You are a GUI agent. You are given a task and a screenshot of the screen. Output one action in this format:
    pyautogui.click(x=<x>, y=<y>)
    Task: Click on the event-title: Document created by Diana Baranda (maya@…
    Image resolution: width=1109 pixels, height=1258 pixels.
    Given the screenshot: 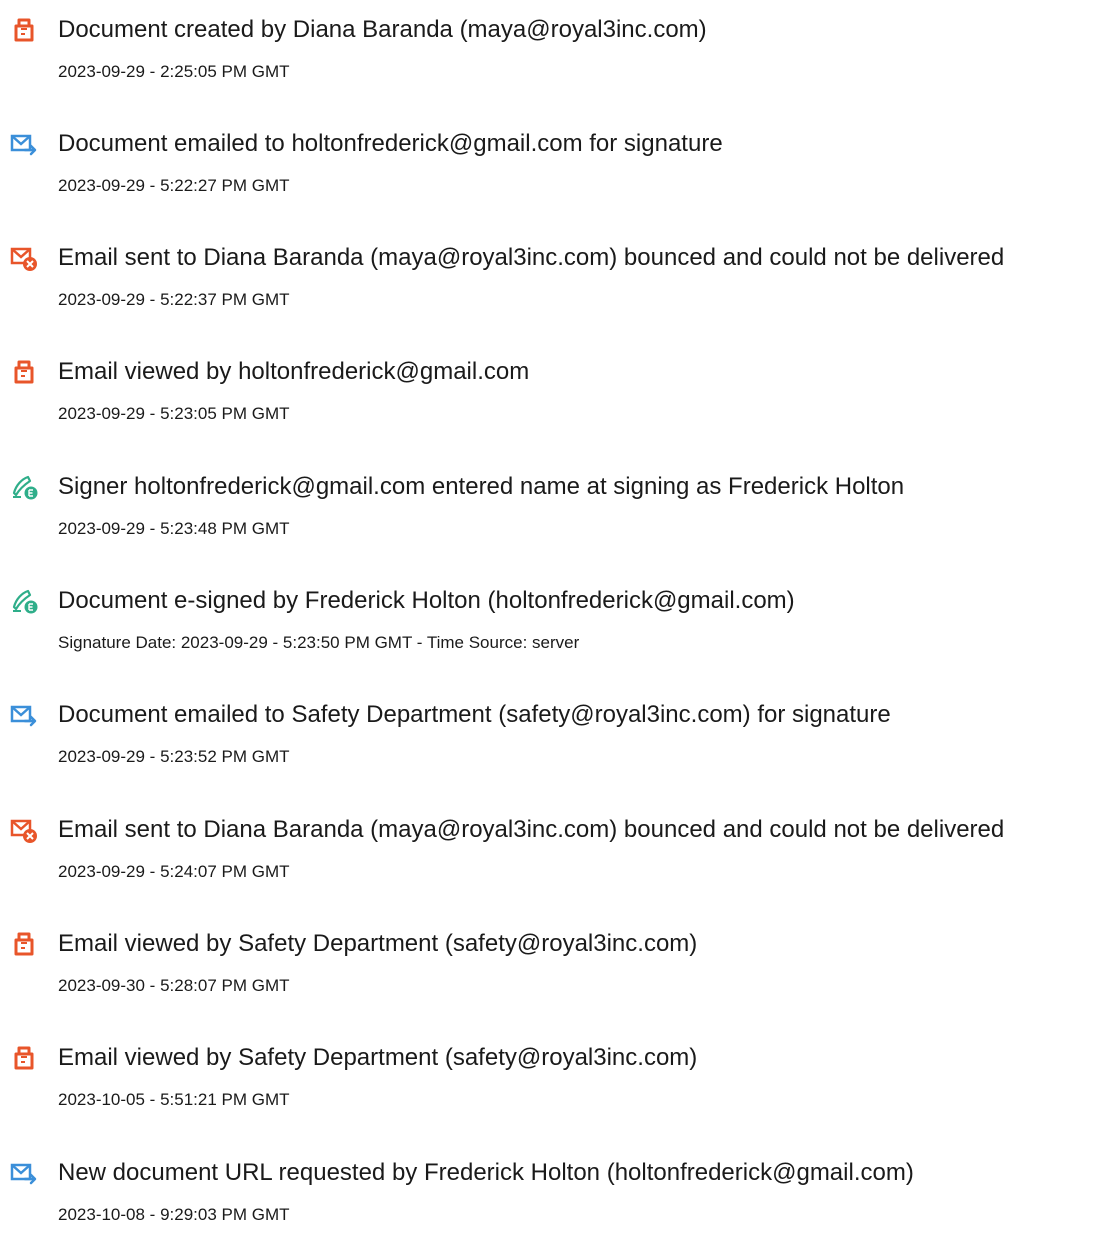 What is the action you would take?
    pyautogui.click(x=382, y=29)
    